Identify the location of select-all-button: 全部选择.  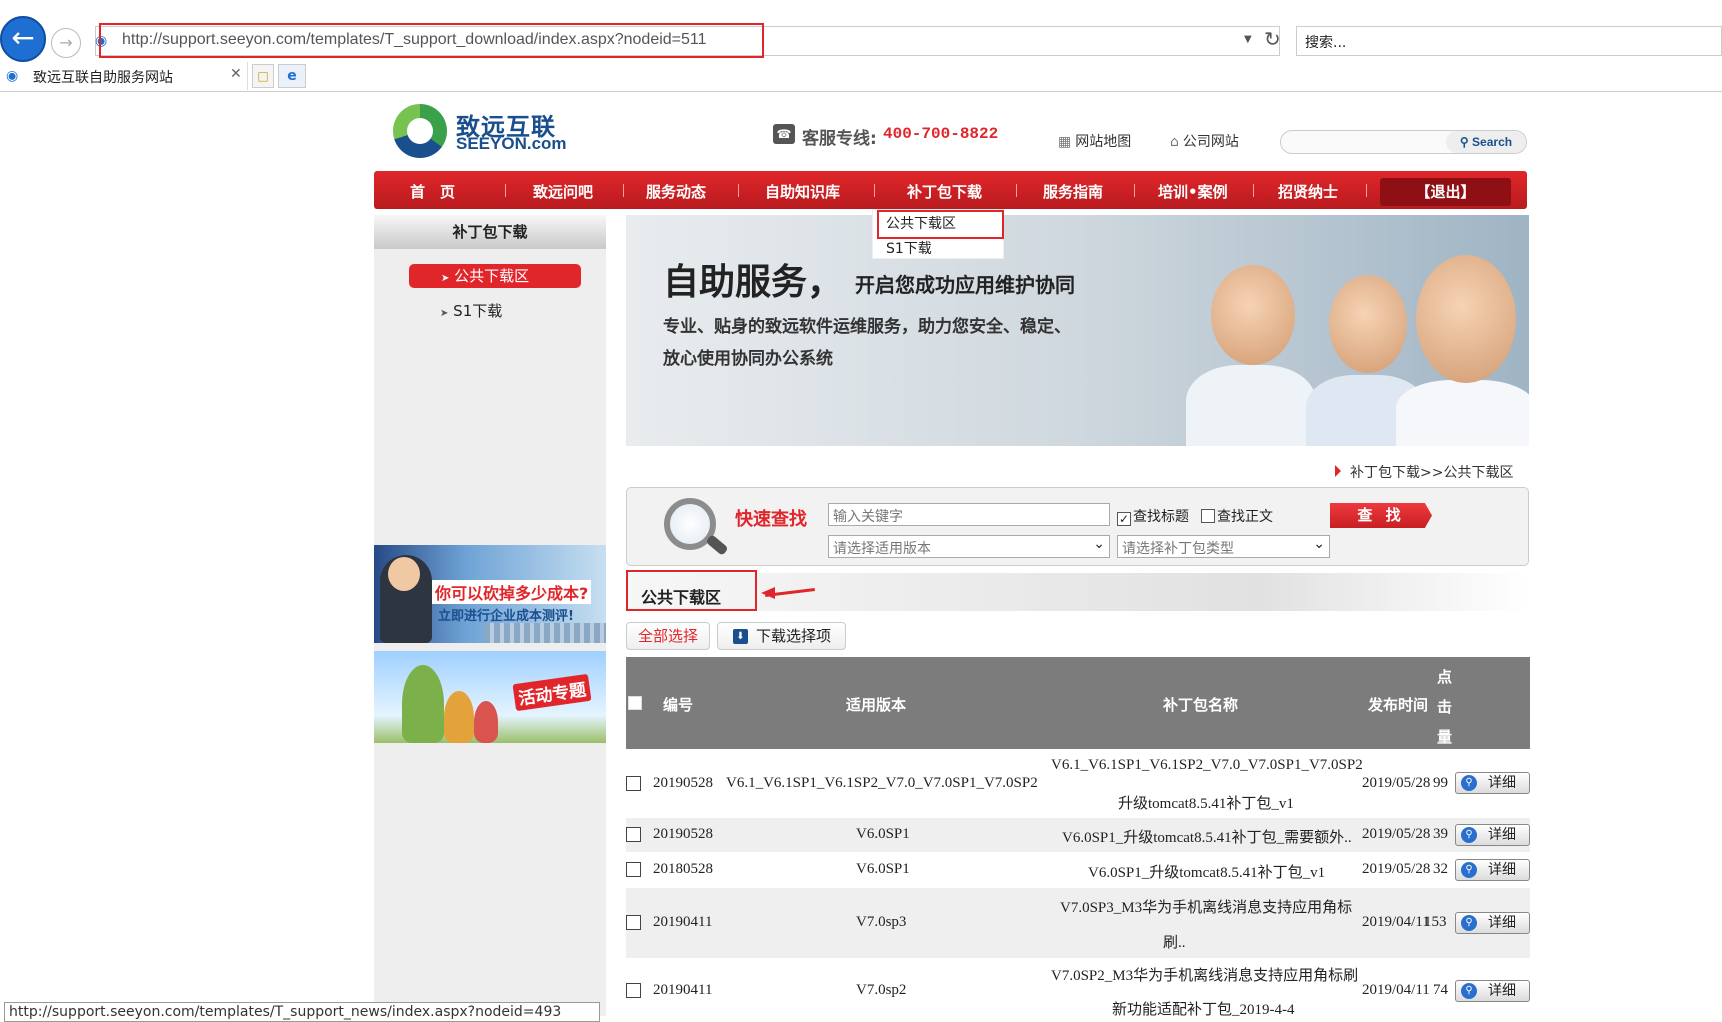
(668, 636).